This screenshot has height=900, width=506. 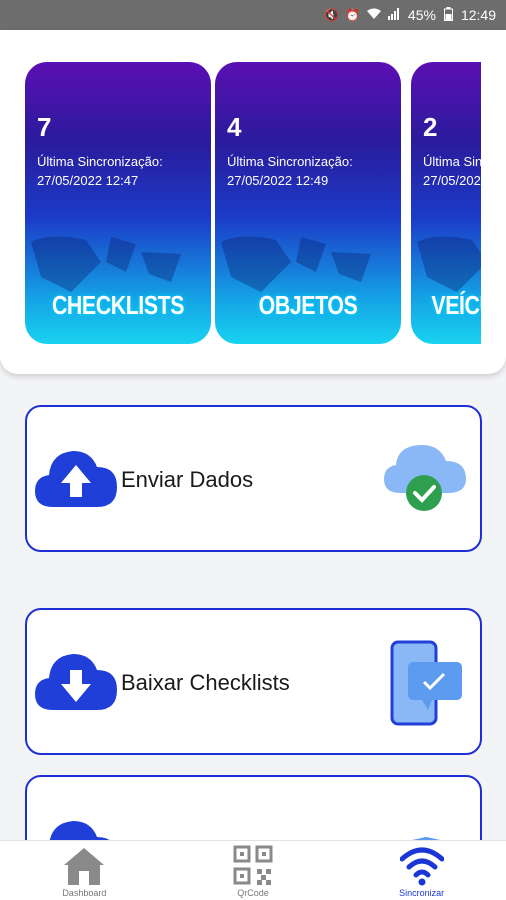 I want to click on card-sync-info: Última Sincronização: 27/05/2022 12:47, so click(x=122, y=171).